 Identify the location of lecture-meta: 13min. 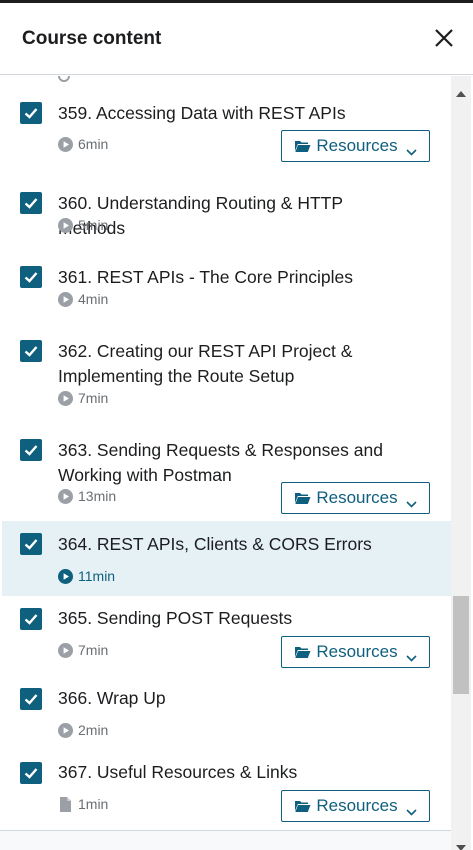
(87, 496).